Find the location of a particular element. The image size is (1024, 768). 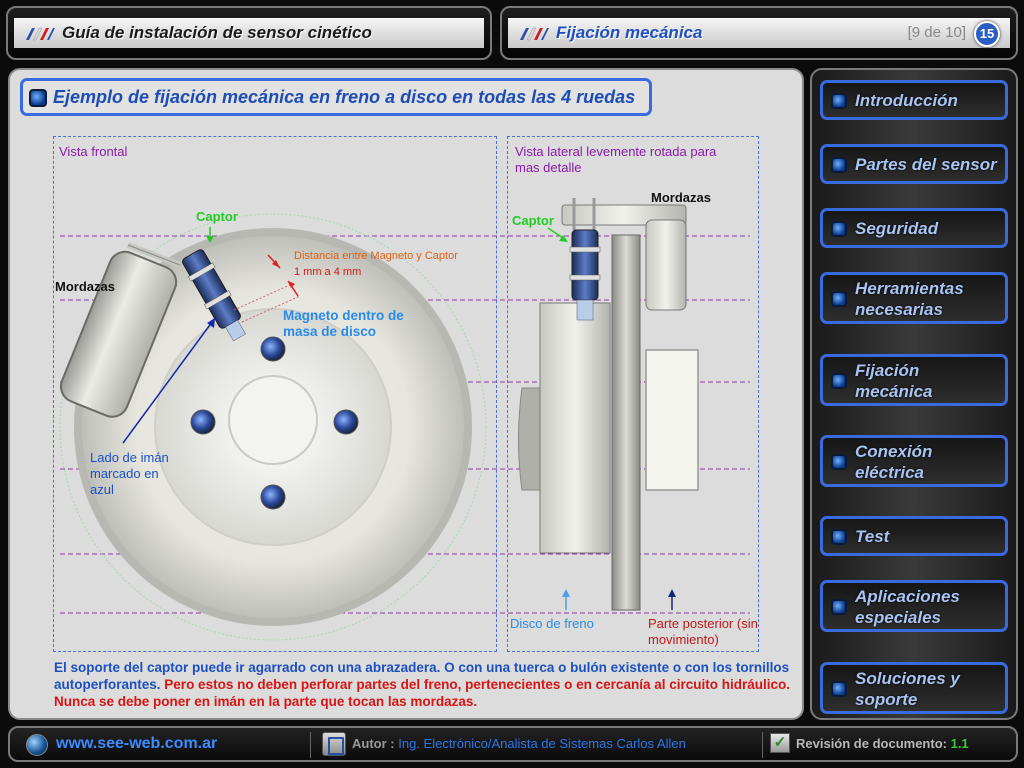

revision-value: 1.1 is located at coordinates (959, 743).